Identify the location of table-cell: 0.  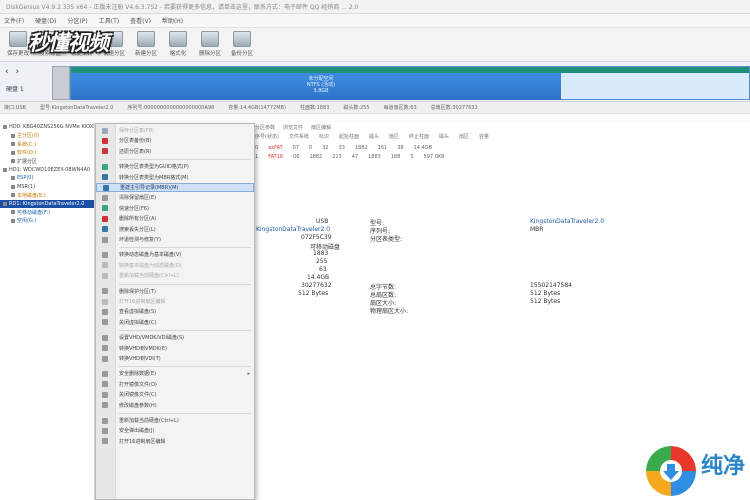
(311, 148).